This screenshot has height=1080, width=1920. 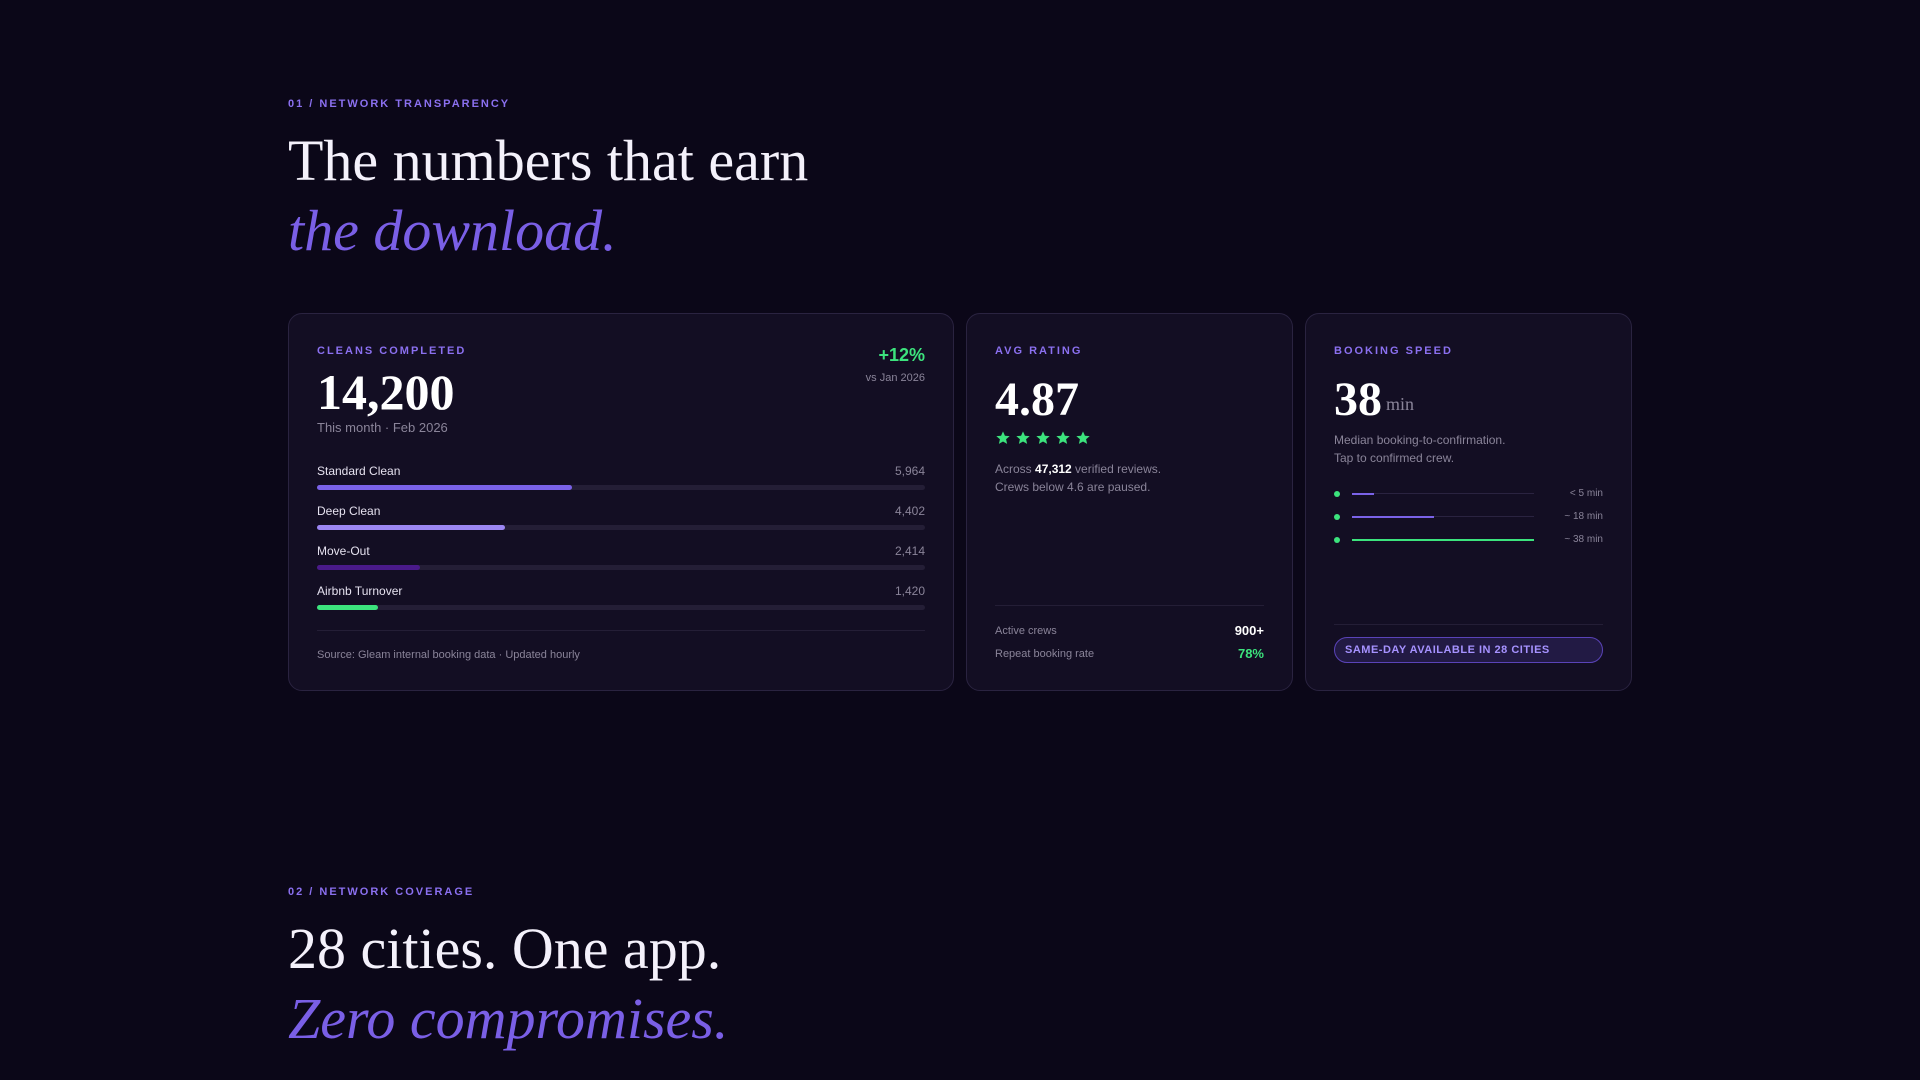 What do you see at coordinates (381, 892) in the screenshot?
I see `section-eyebrow: 02 / NETWORK COVERAGE` at bounding box center [381, 892].